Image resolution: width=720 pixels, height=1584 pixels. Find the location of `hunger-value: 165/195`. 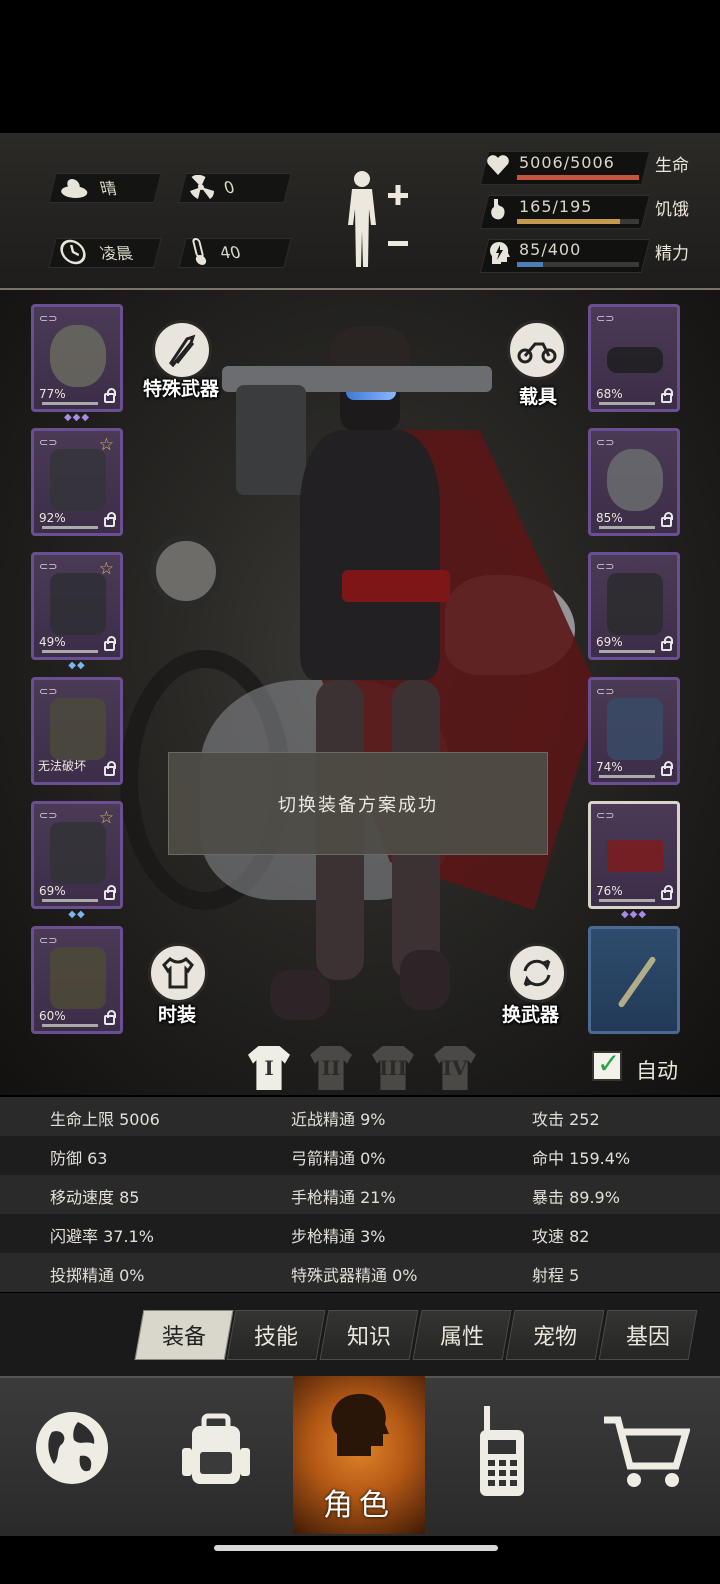

hunger-value: 165/195 is located at coordinates (556, 206).